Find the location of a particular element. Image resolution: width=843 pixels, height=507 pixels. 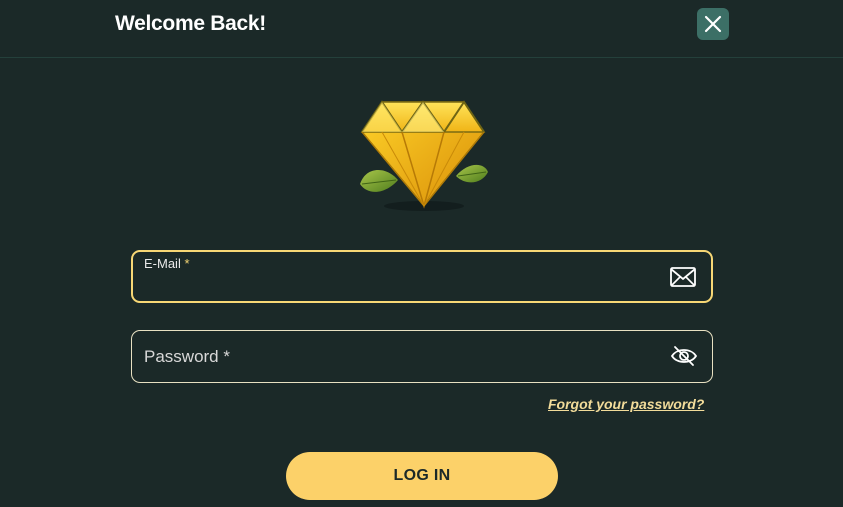

diamond-logo is located at coordinates (424, 155).